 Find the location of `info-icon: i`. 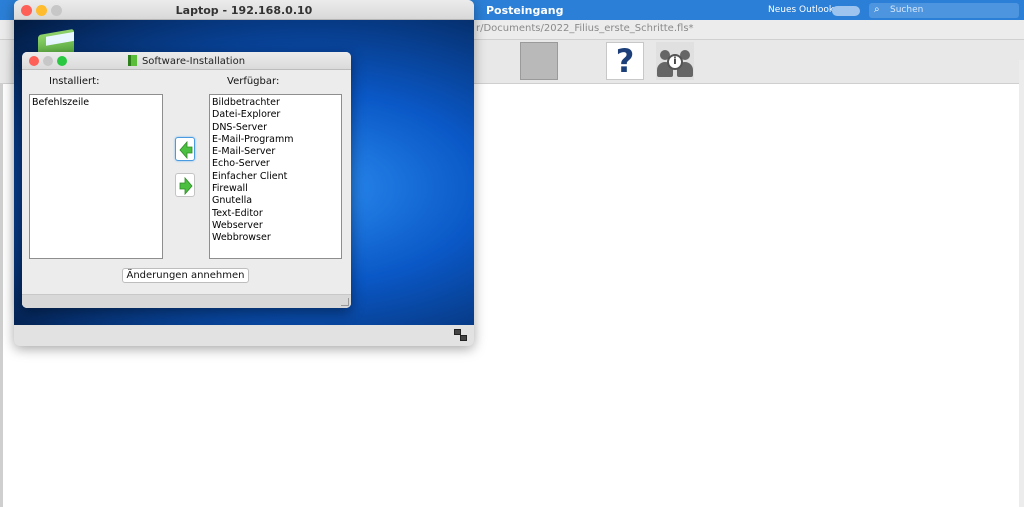

info-icon: i is located at coordinates (675, 62).